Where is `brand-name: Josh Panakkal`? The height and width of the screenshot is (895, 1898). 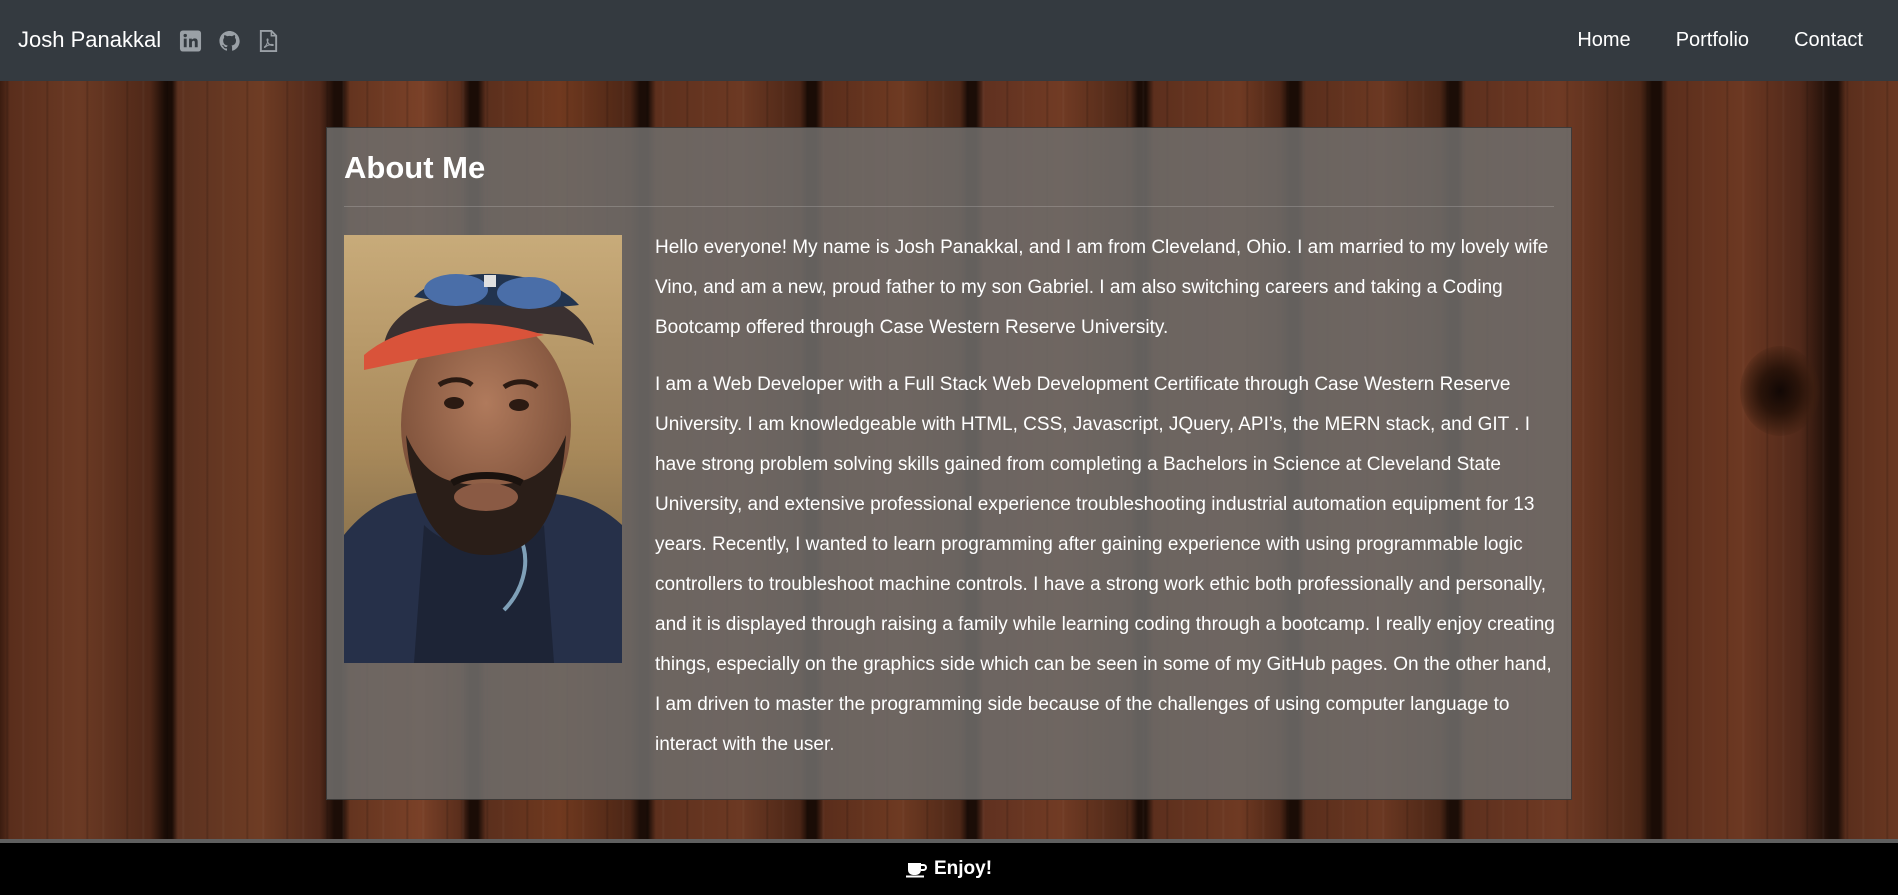 brand-name: Josh Panakkal is located at coordinates (89, 40).